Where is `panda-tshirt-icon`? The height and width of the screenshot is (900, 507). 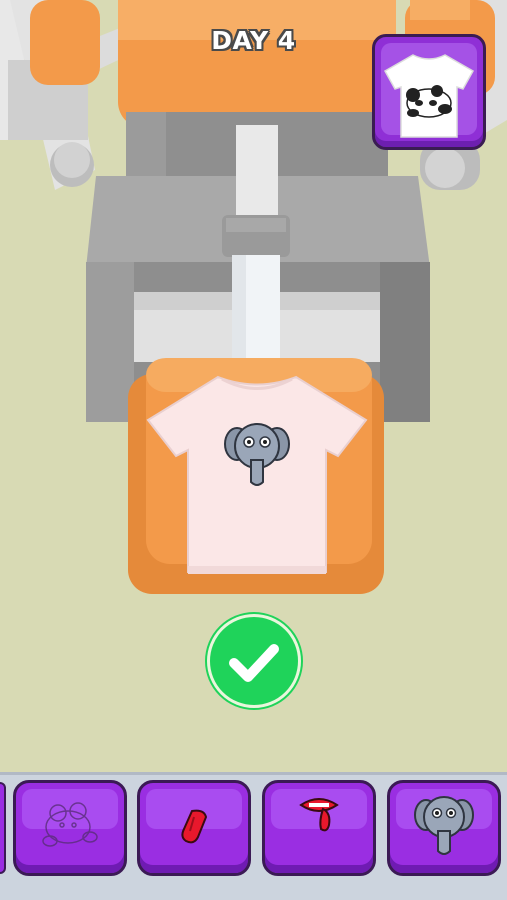
panda-tshirt-icon is located at coordinates (429, 96).